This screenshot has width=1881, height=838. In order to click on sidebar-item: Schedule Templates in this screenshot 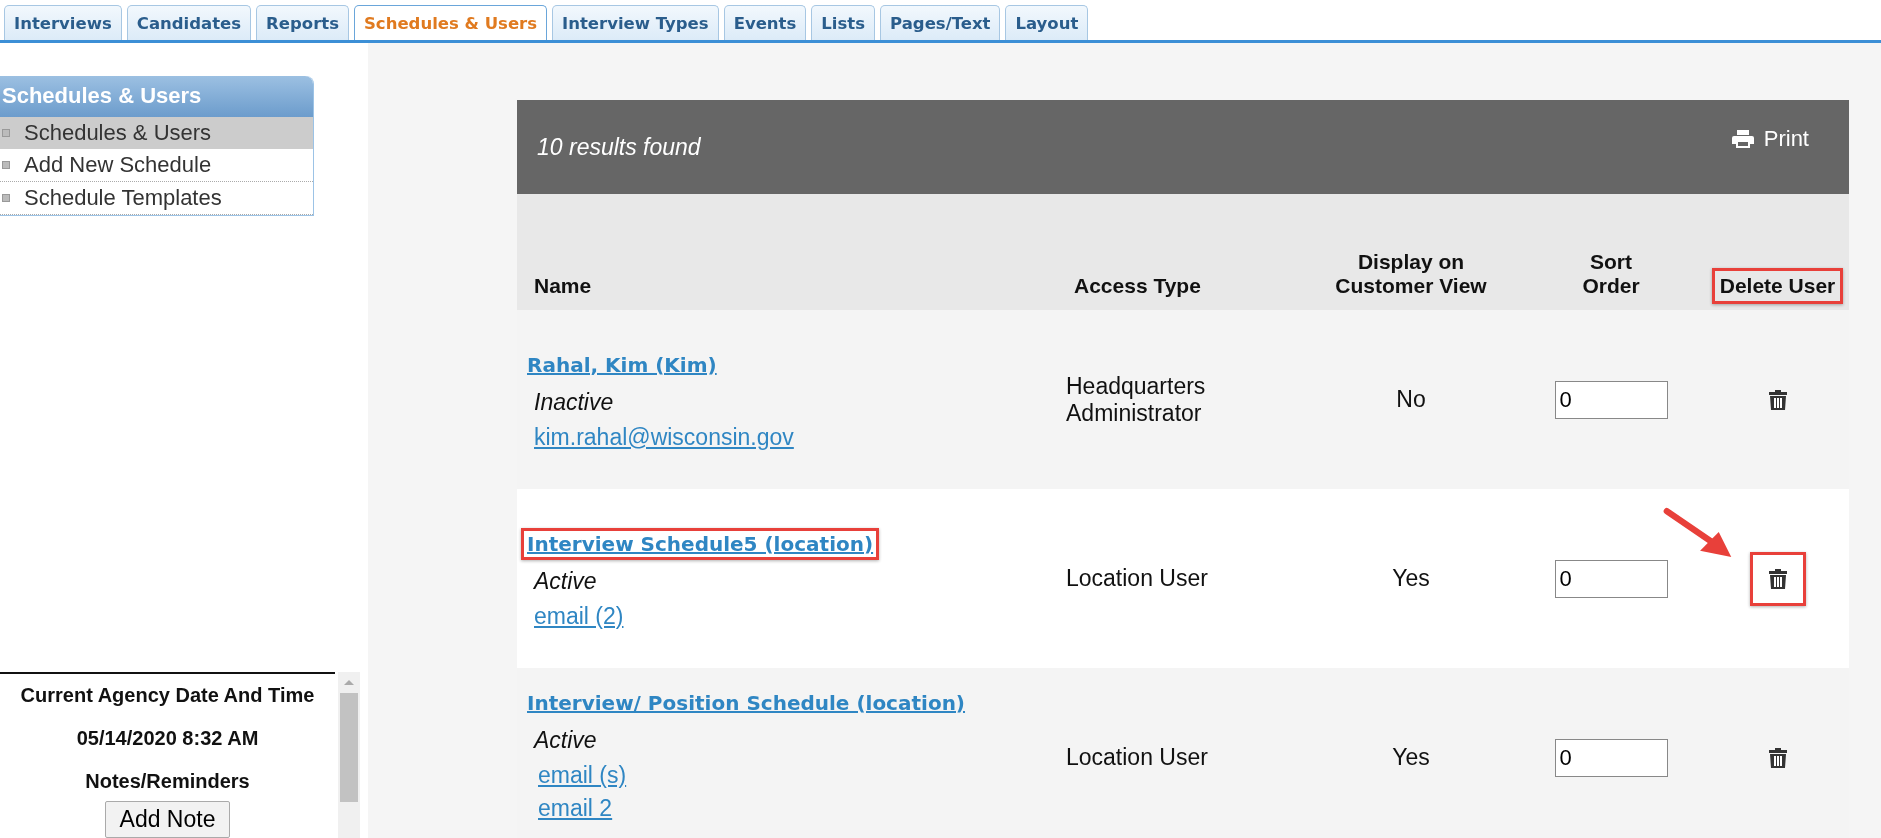, I will do `click(156, 198)`.